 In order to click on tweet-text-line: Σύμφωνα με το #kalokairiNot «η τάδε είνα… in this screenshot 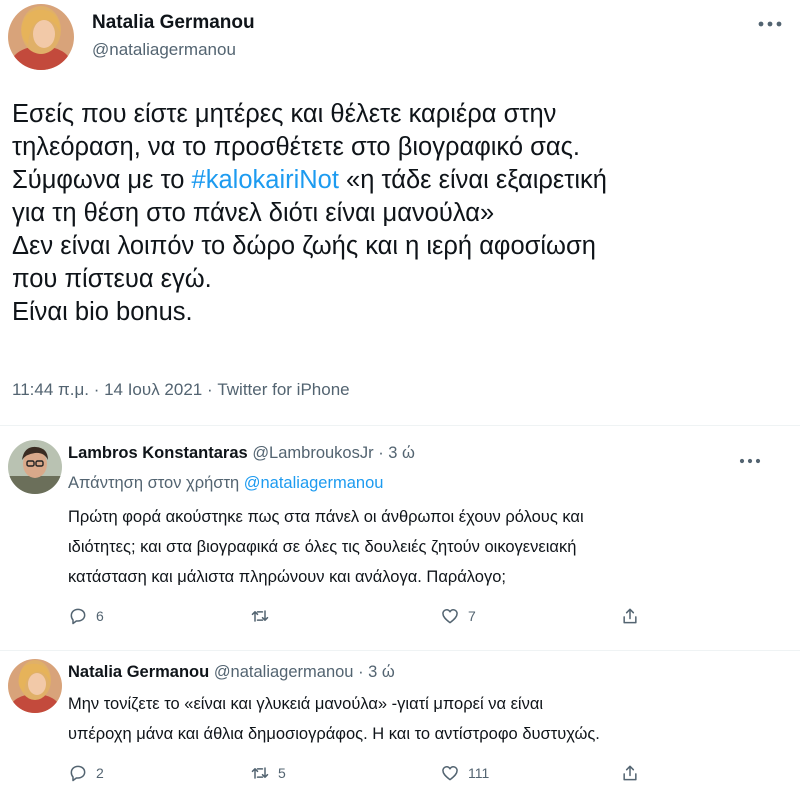, I will do `click(397, 180)`.